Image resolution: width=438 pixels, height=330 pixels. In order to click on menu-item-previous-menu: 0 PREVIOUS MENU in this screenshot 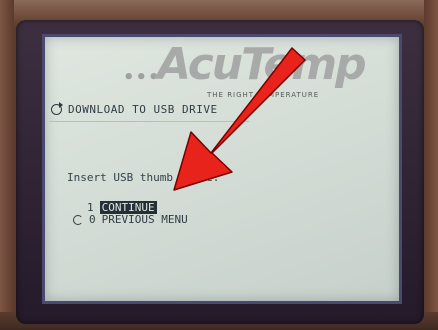, I will do `click(130, 219)`.